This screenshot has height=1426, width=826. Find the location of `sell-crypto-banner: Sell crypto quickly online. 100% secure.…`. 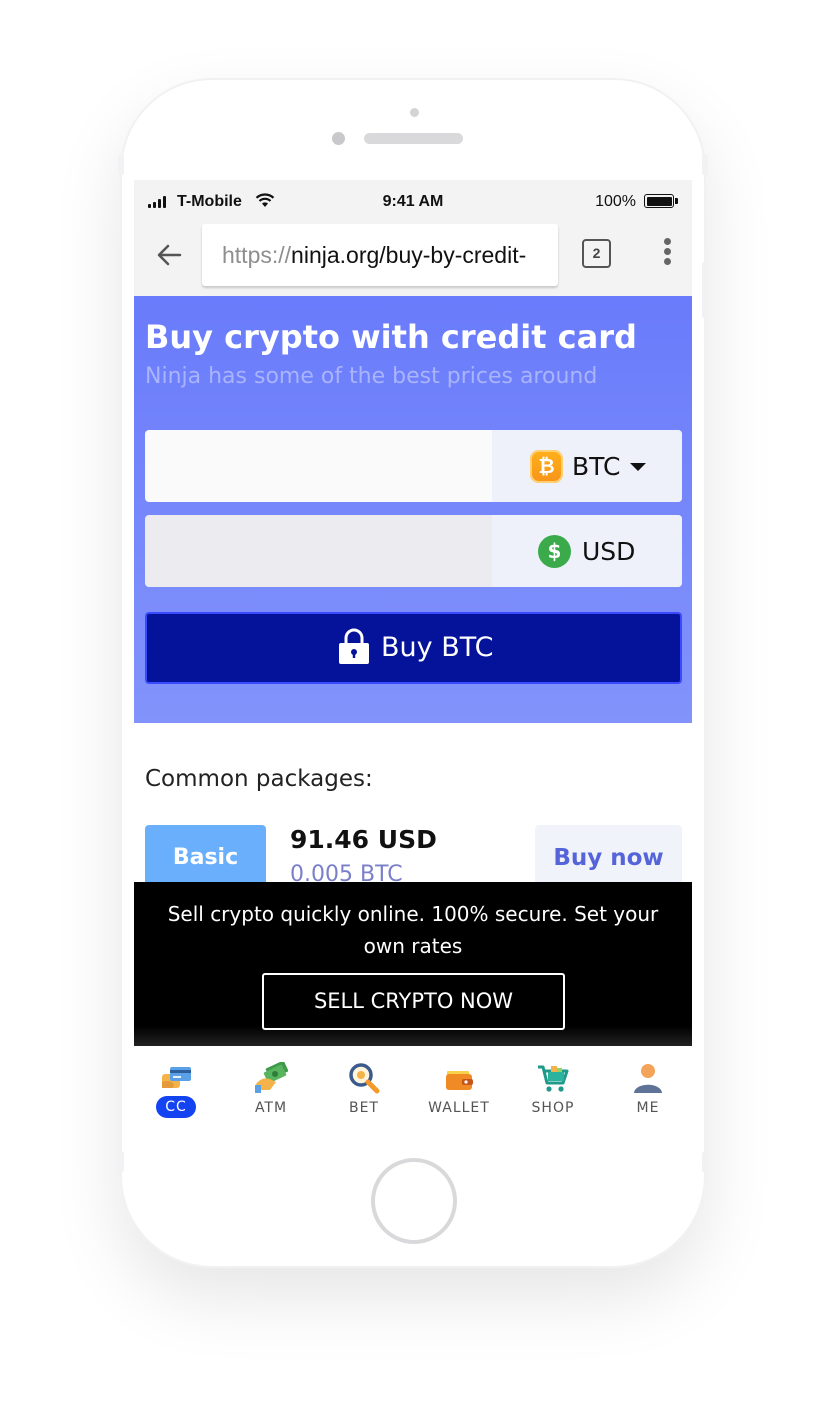

sell-crypto-banner: Sell crypto quickly online. 100% secure.… is located at coordinates (413, 964).